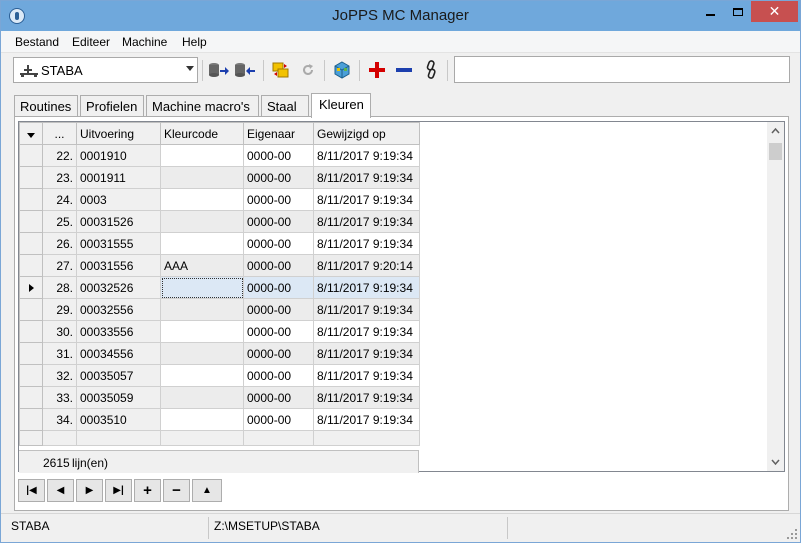  What do you see at coordinates (202, 106) in the screenshot?
I see `tab-machine-macros: Machine macro's` at bounding box center [202, 106].